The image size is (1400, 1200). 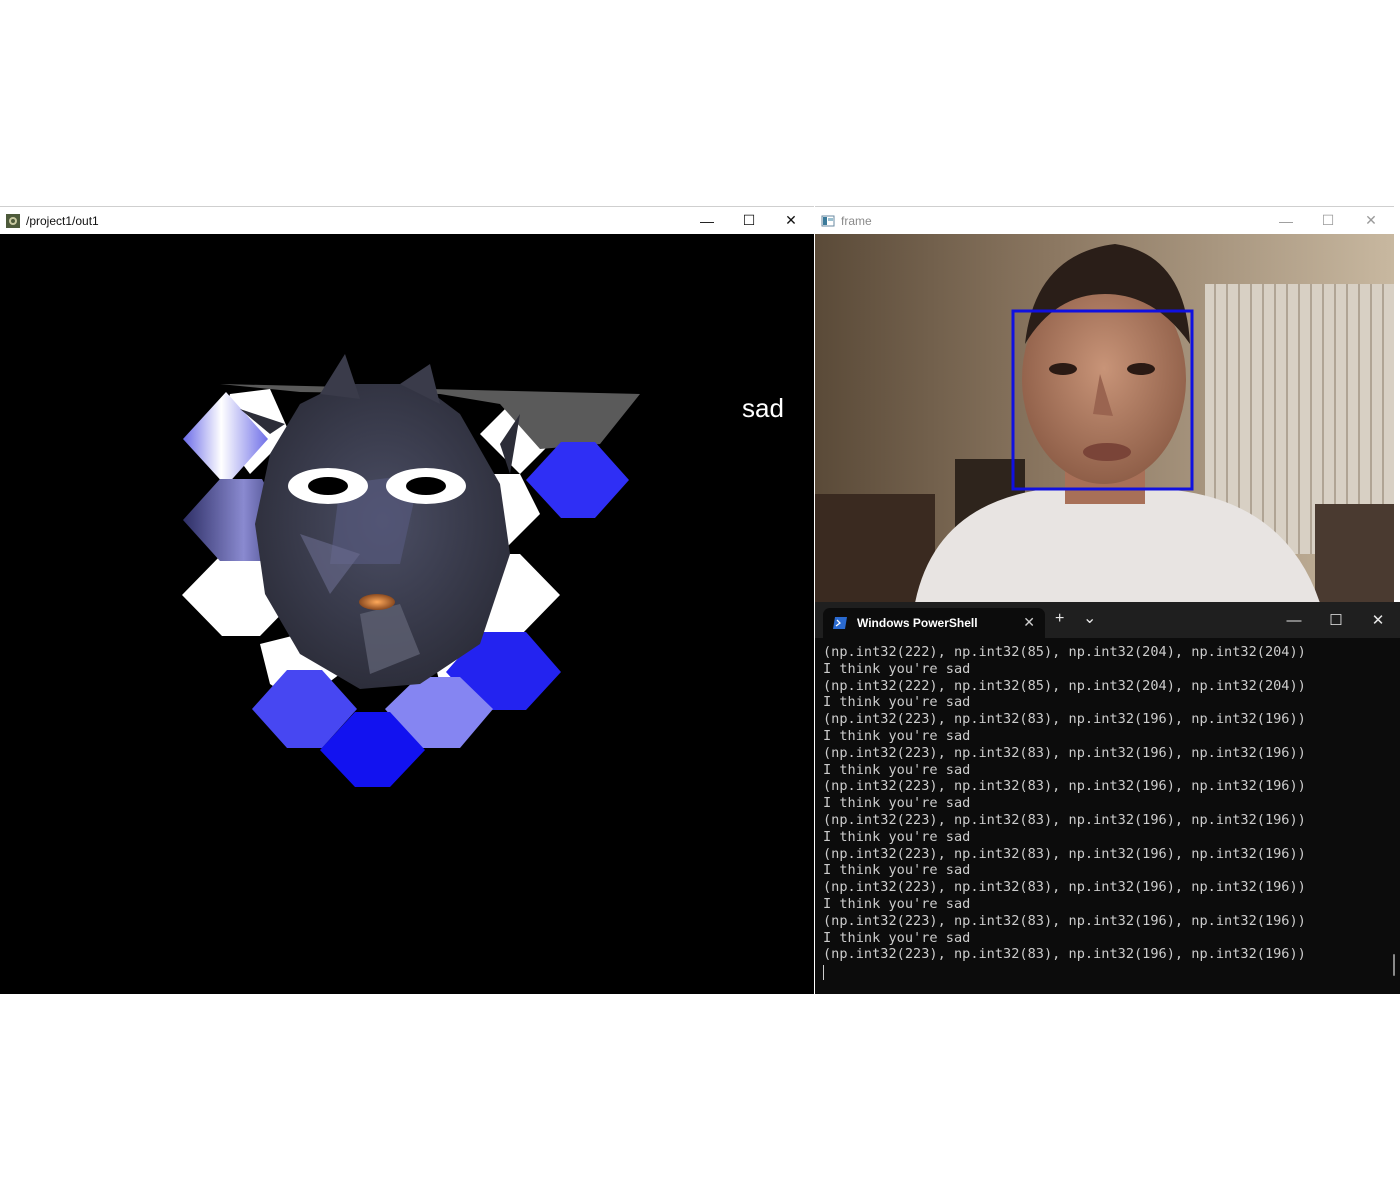 What do you see at coordinates (856, 220) in the screenshot?
I see `window-title: frame` at bounding box center [856, 220].